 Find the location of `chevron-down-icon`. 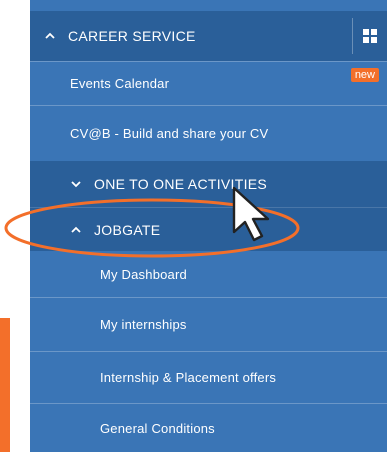

chevron-down-icon is located at coordinates (76, 184).